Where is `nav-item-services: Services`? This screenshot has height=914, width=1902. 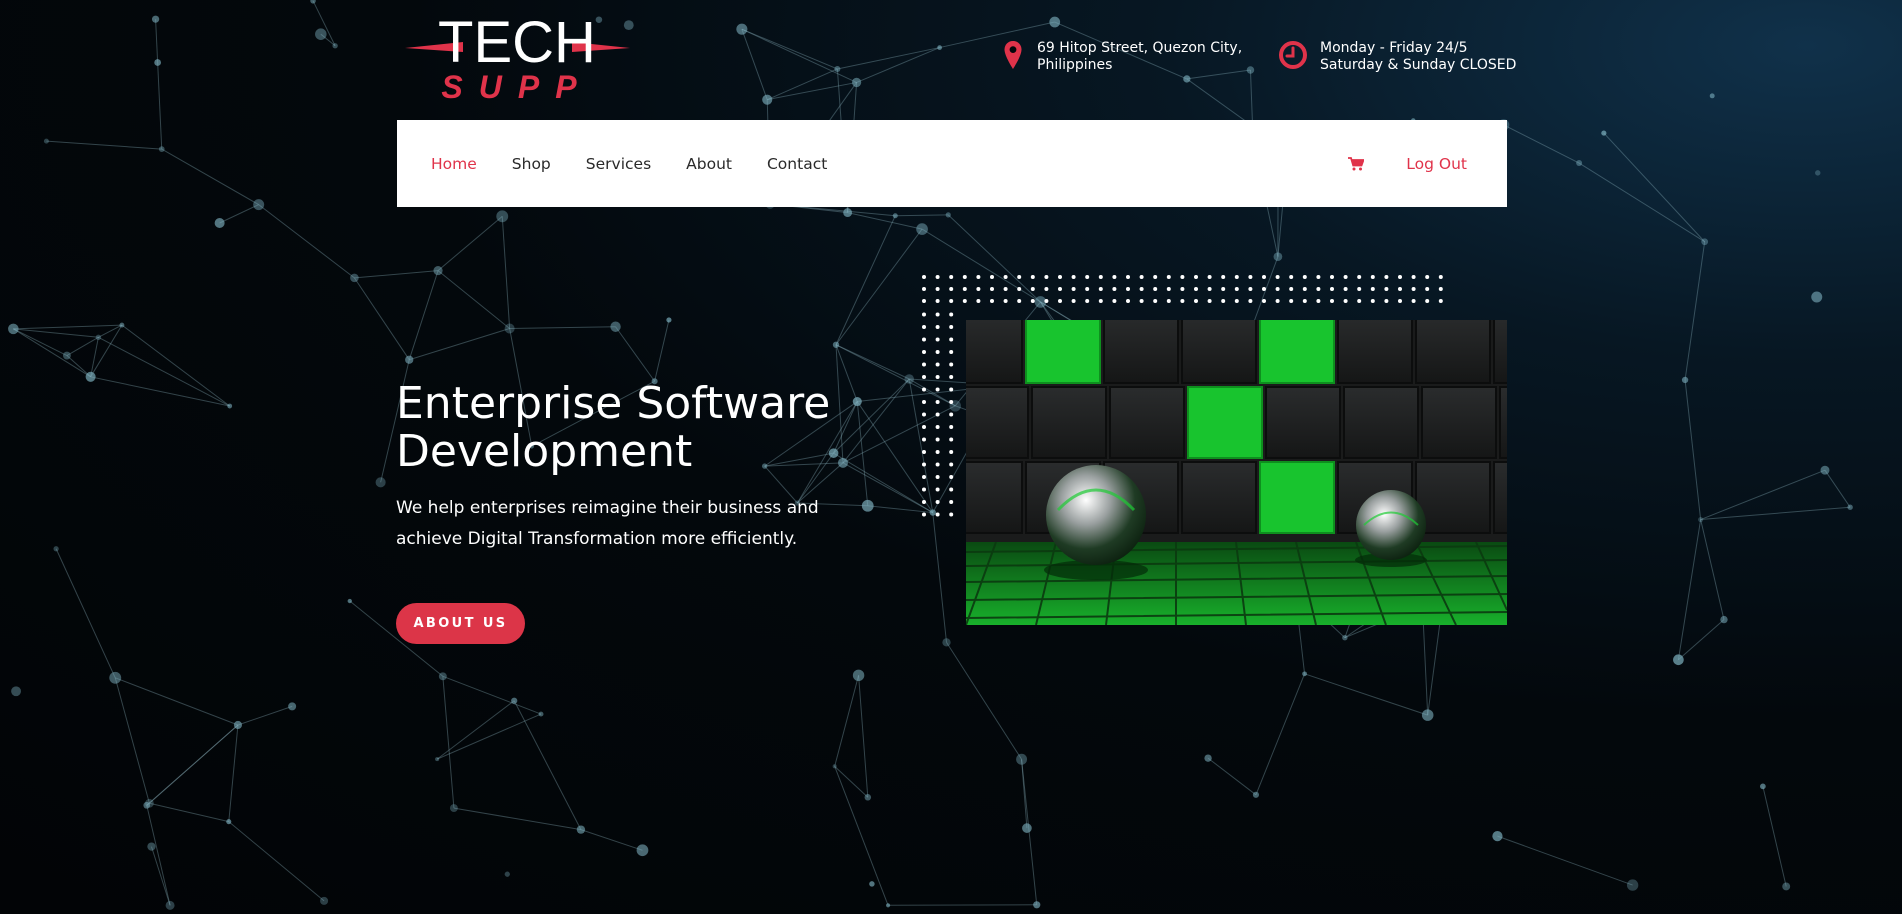
nav-item-services: Services is located at coordinates (618, 164).